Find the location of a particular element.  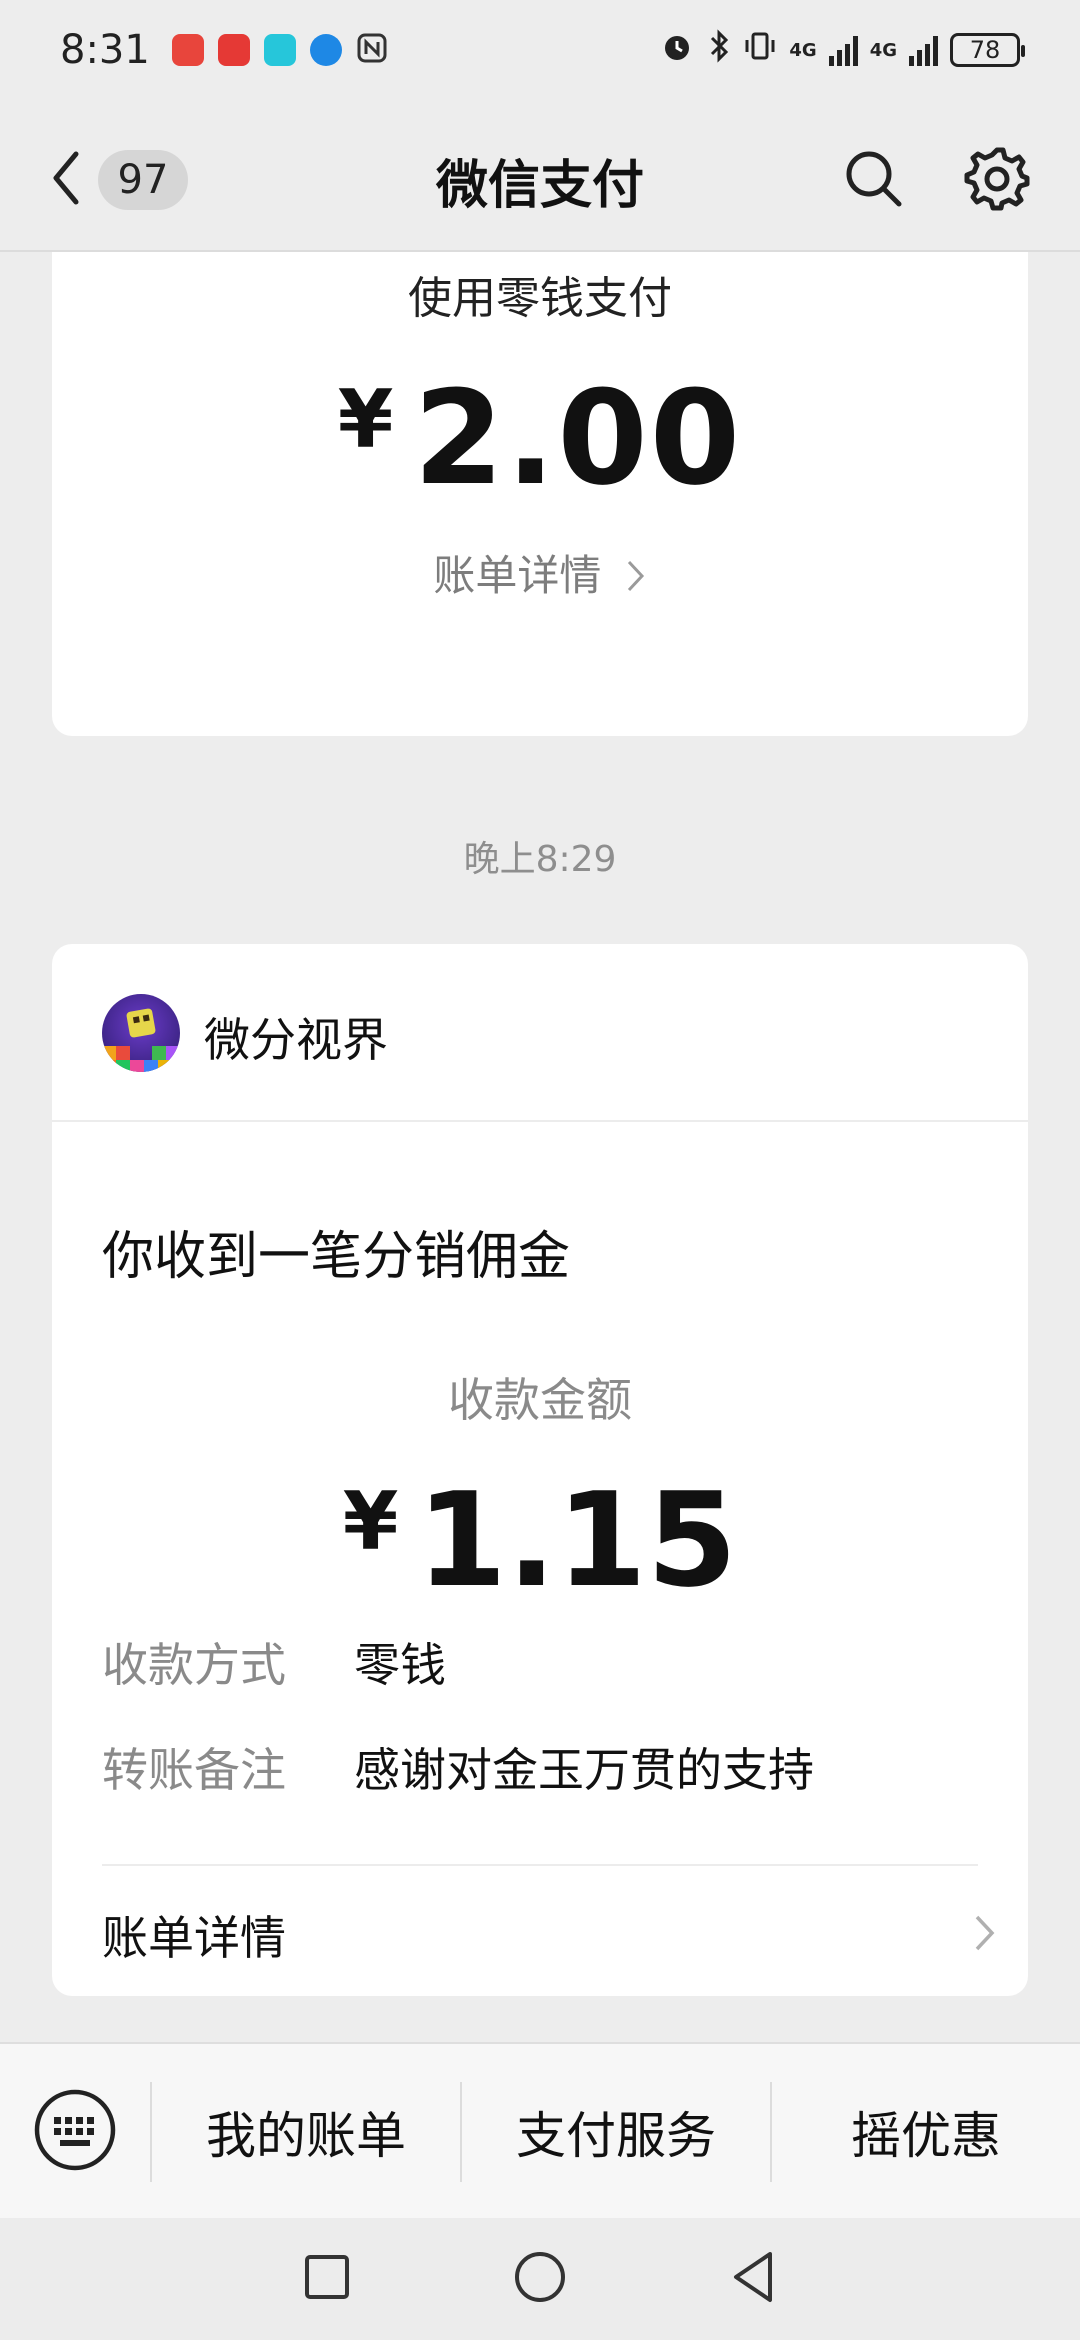

payment-method-title: 使用零钱支付 is located at coordinates (540, 298).